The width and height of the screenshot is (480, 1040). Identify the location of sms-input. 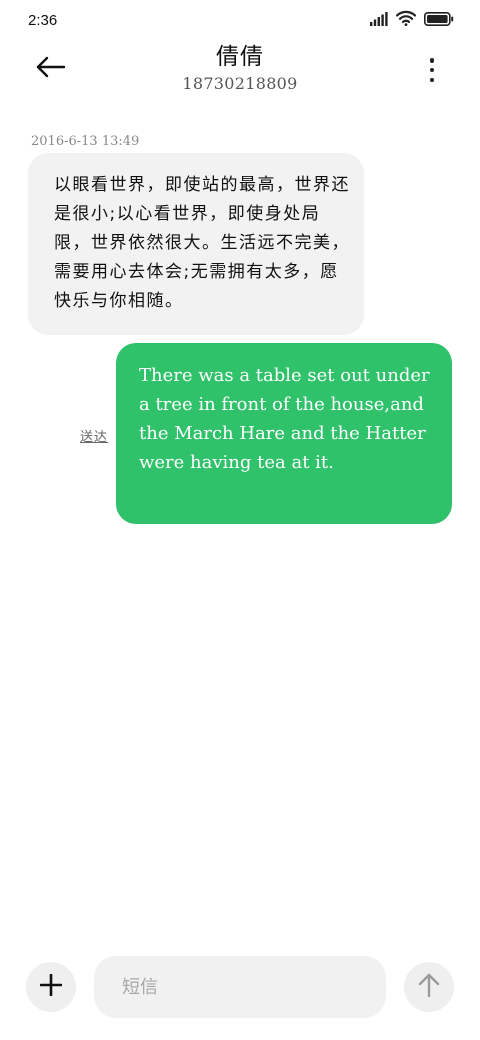
(240, 987).